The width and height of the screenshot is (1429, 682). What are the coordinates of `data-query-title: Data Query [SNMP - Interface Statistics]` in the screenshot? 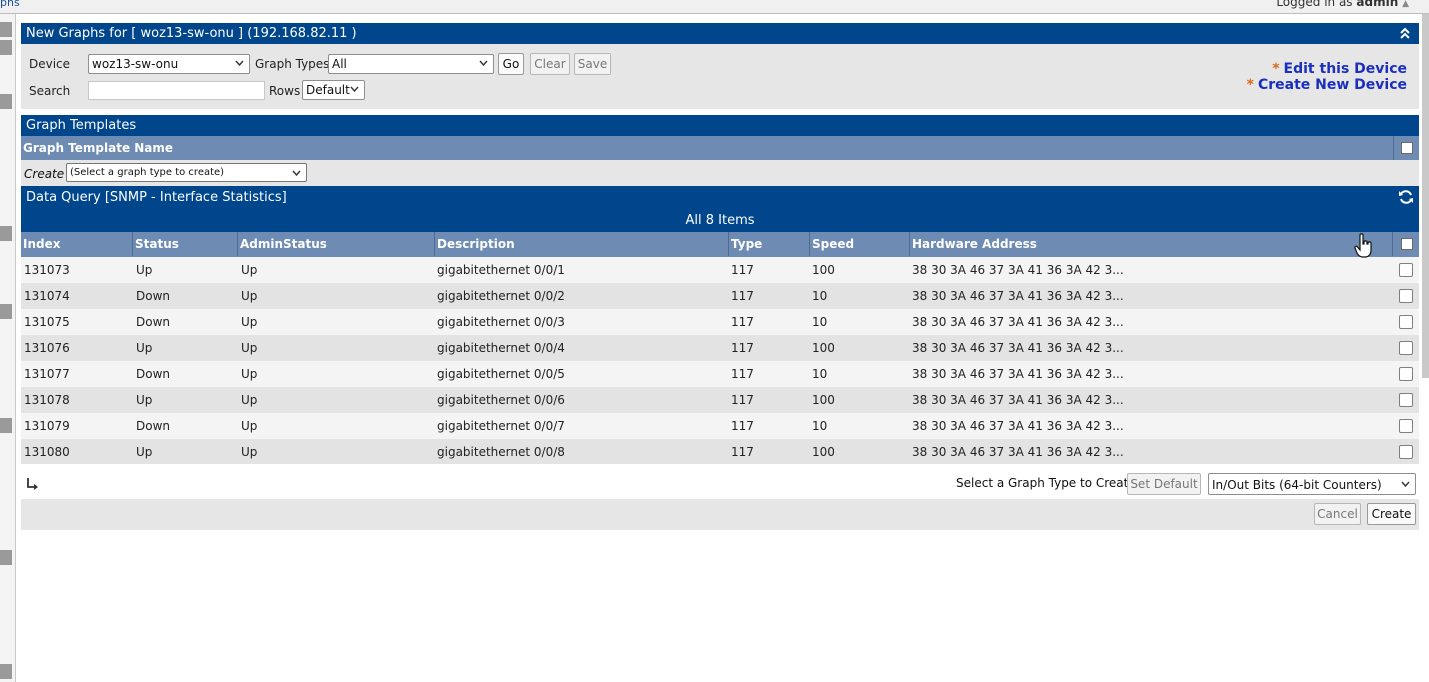 It's located at (156, 197).